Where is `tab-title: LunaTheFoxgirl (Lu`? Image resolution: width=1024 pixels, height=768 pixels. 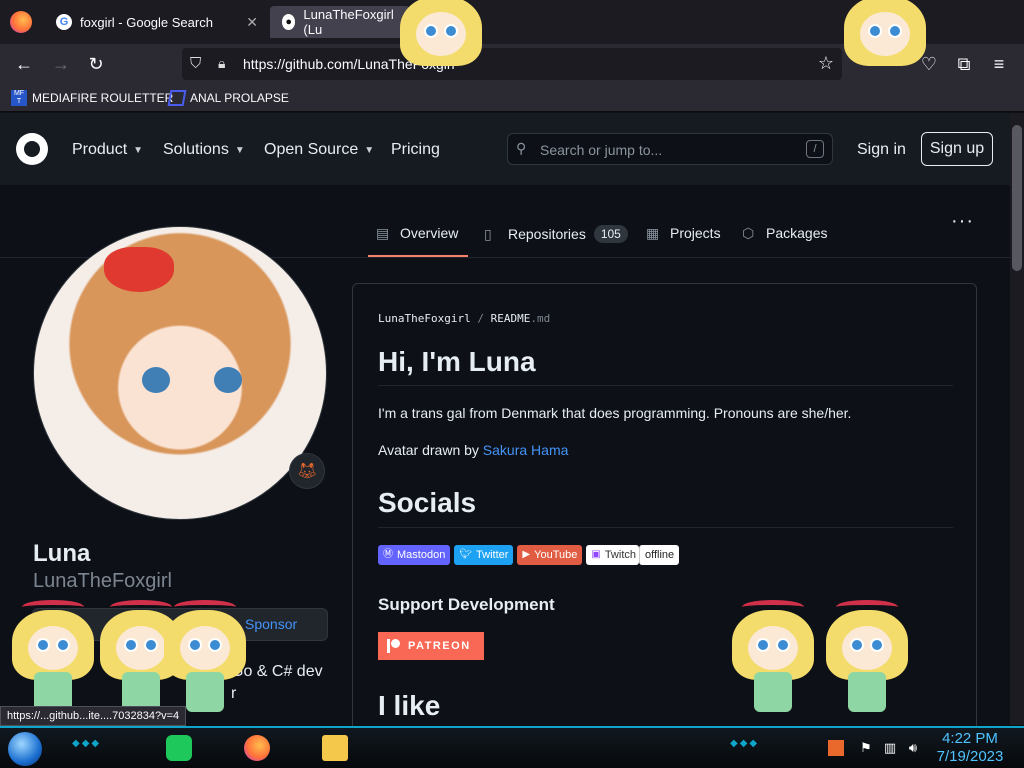 tab-title: LunaTheFoxgirl (Lu is located at coordinates (348, 22).